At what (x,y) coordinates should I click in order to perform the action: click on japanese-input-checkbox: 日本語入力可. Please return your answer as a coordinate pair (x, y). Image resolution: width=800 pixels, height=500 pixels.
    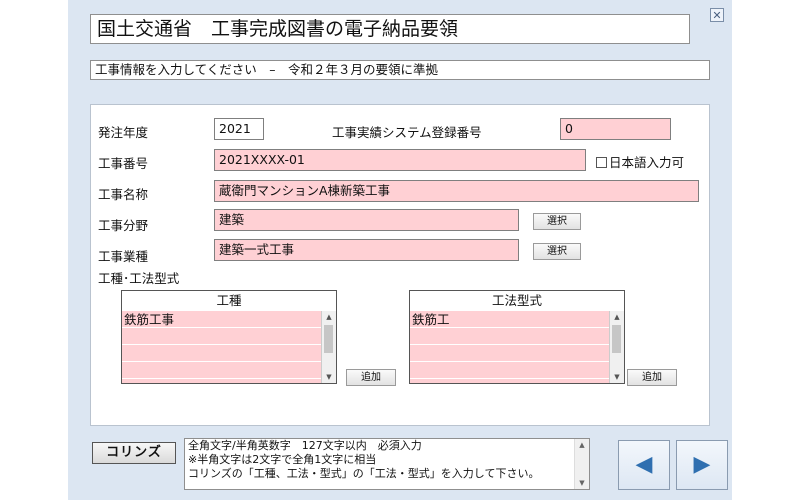
    Looking at the image, I should click on (640, 161).